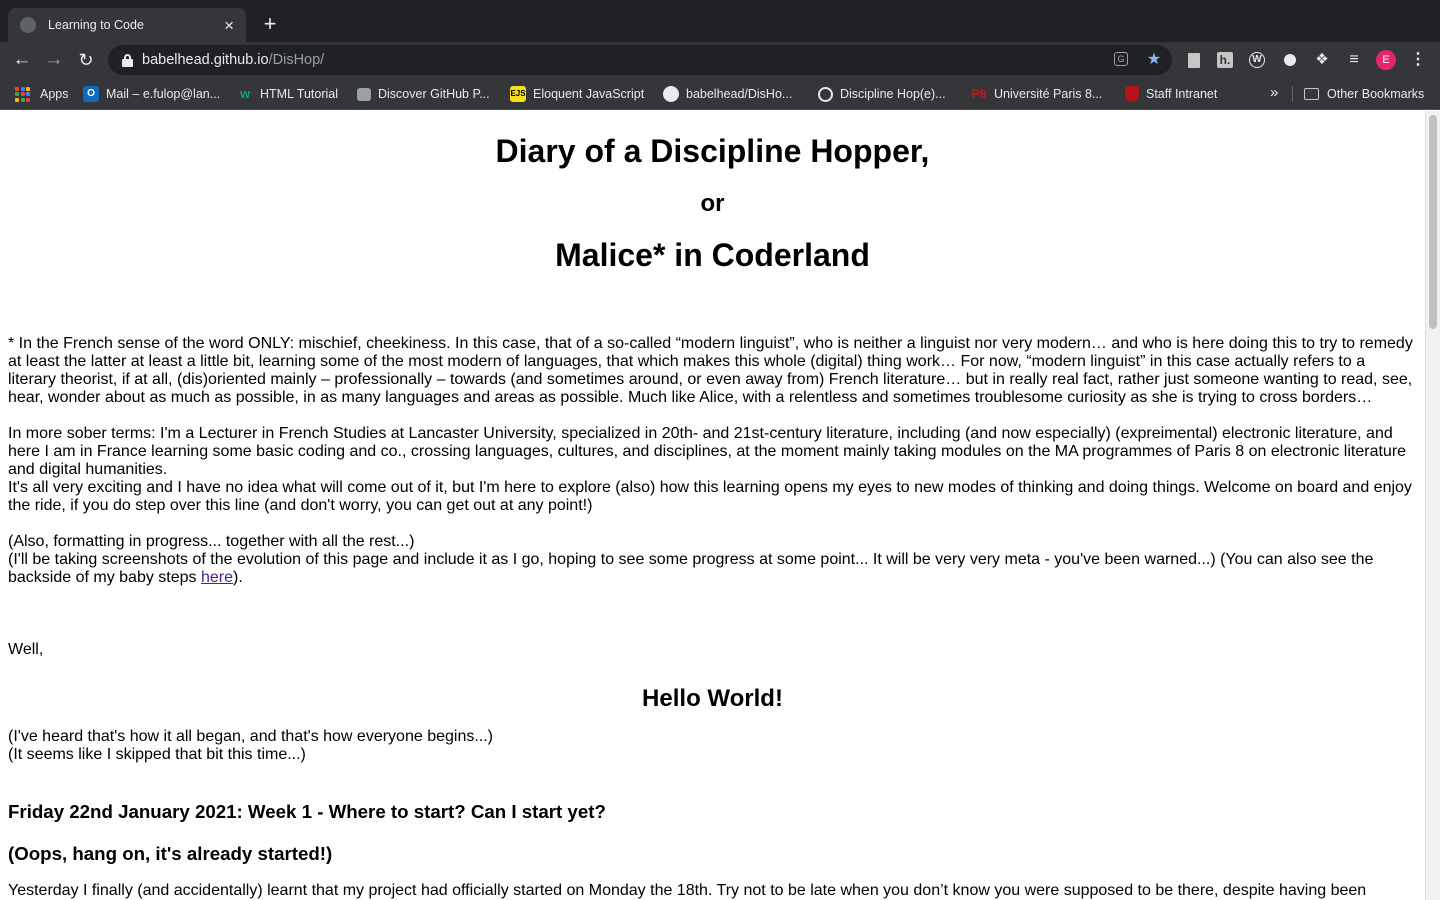  Describe the element at coordinates (1354, 60) in the screenshot. I see `reading-list-icon: ≡` at that location.